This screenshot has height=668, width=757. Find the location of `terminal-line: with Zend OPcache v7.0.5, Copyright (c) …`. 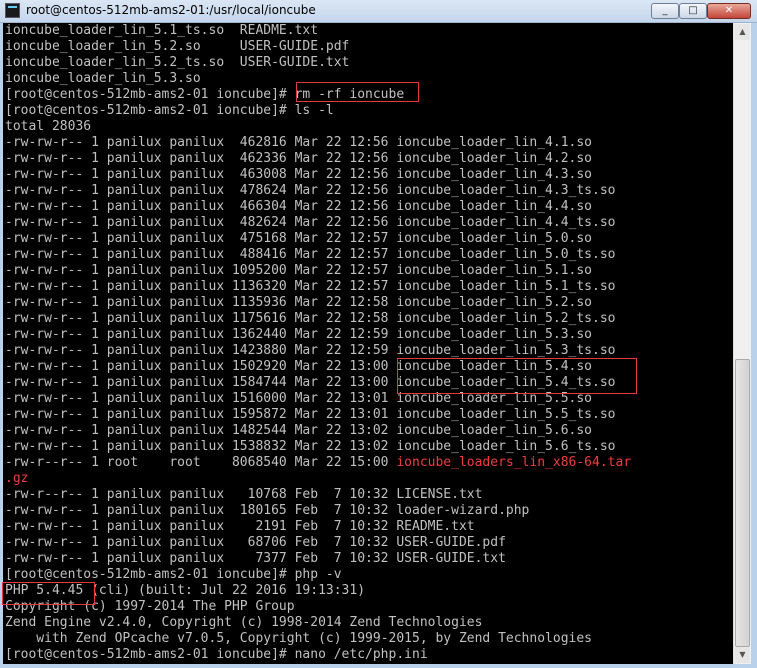

terminal-line: with Zend OPcache v7.0.5, Copyright (c) … is located at coordinates (298, 638).